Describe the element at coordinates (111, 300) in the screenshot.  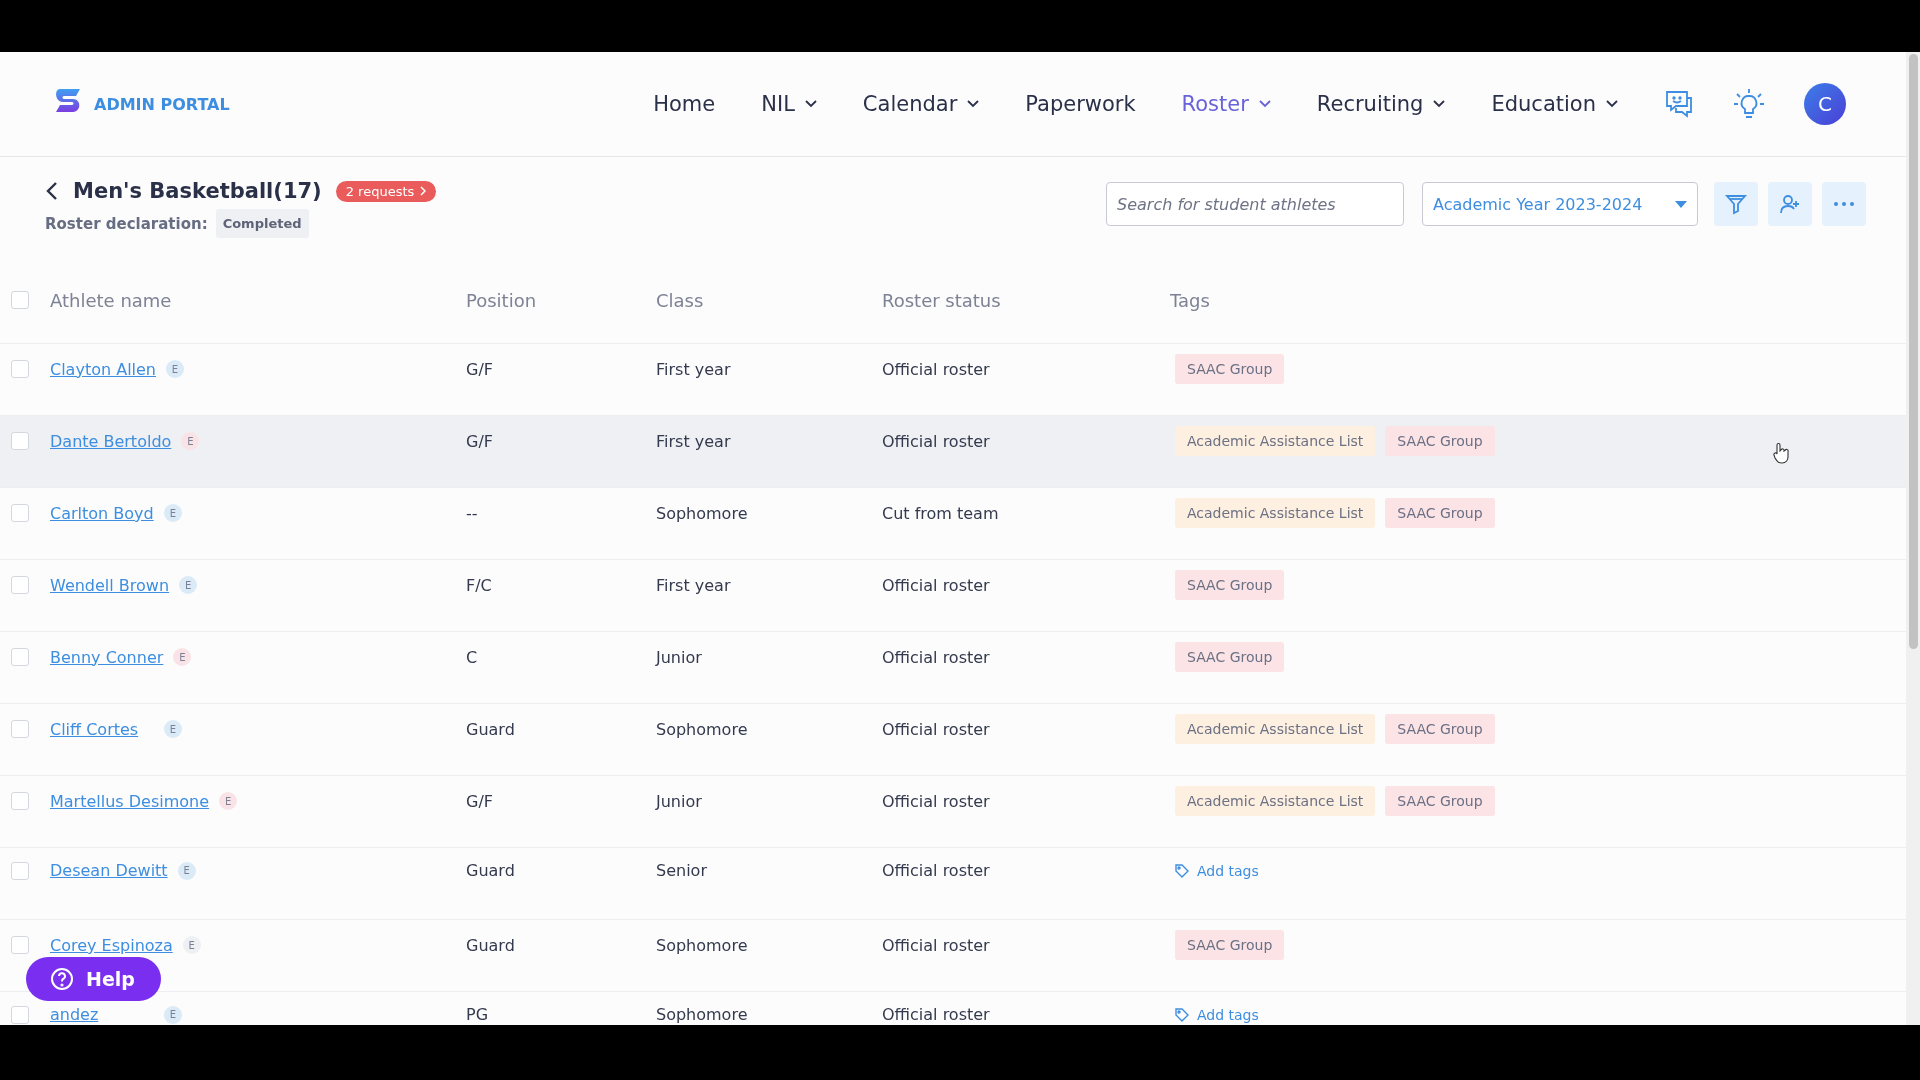
I see `column-header: Athlete name` at that location.